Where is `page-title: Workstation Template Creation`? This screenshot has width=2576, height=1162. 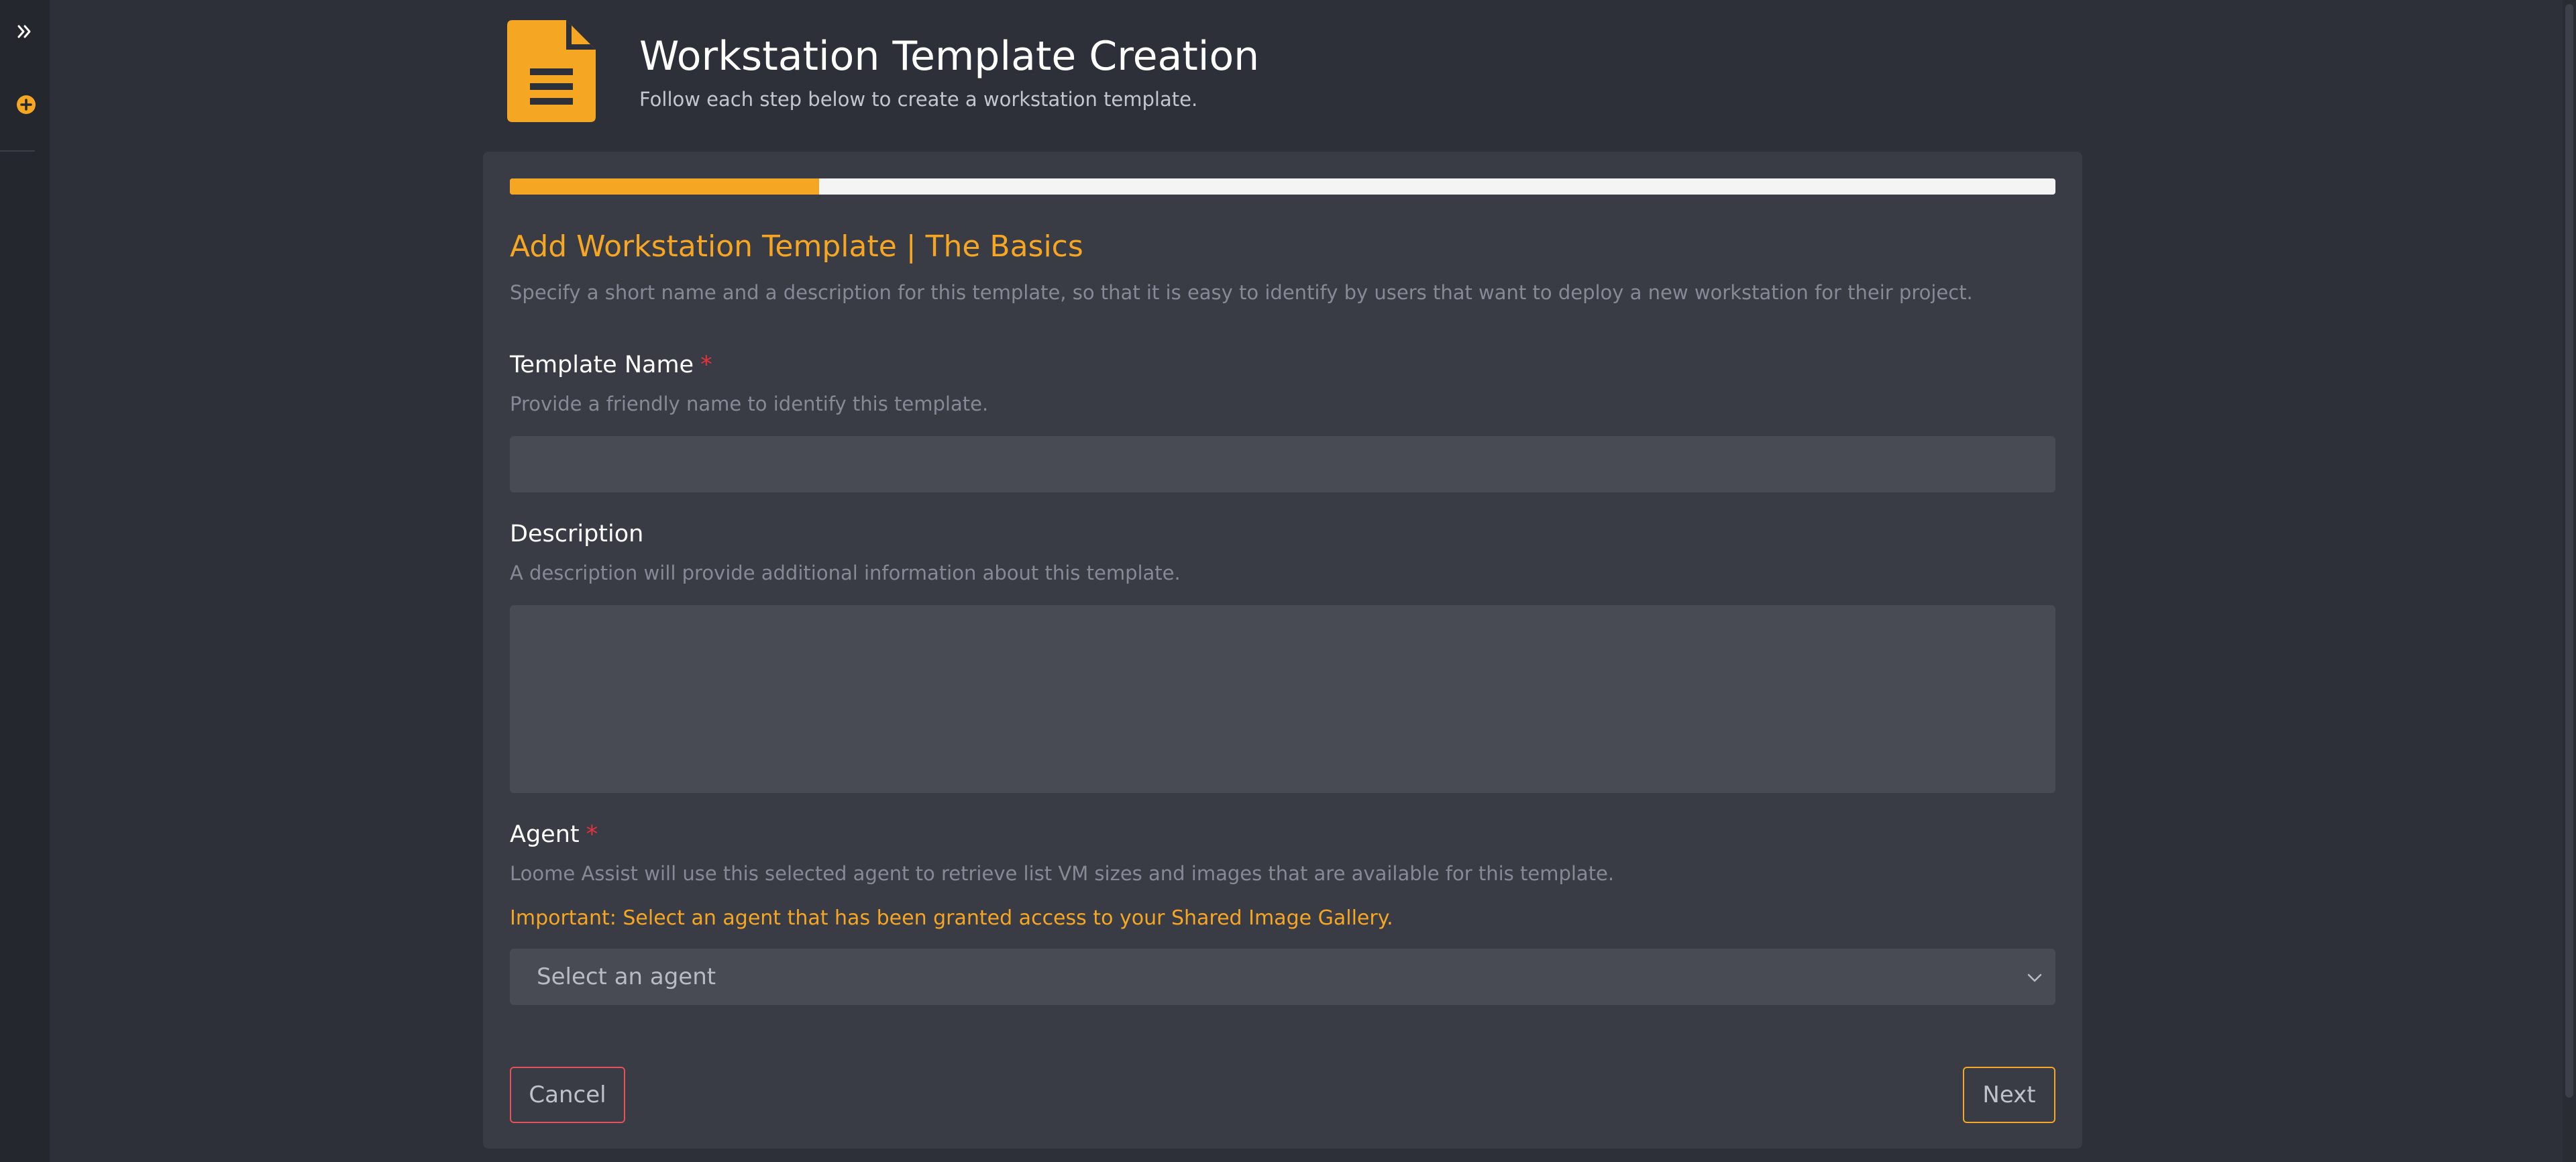 page-title: Workstation Template Creation is located at coordinates (949, 56).